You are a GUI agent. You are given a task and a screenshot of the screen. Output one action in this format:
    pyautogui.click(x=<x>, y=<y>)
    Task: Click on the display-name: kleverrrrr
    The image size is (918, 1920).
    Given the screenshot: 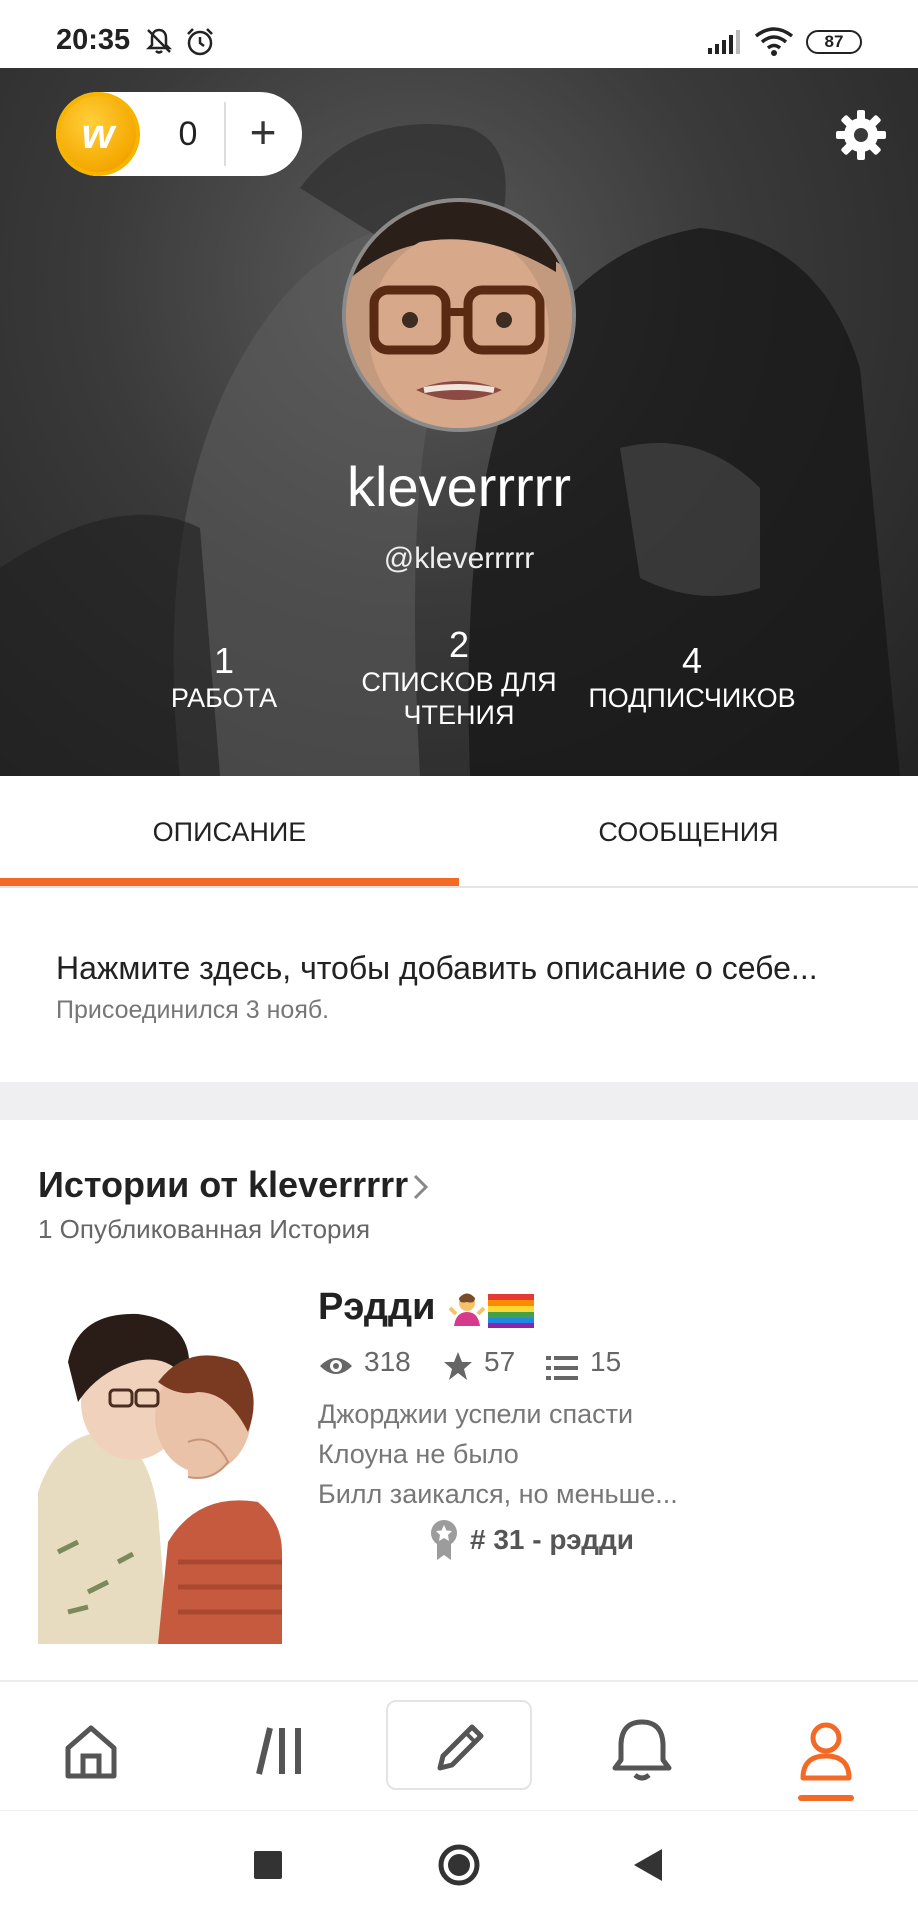 What is the action you would take?
    pyautogui.click(x=459, y=486)
    